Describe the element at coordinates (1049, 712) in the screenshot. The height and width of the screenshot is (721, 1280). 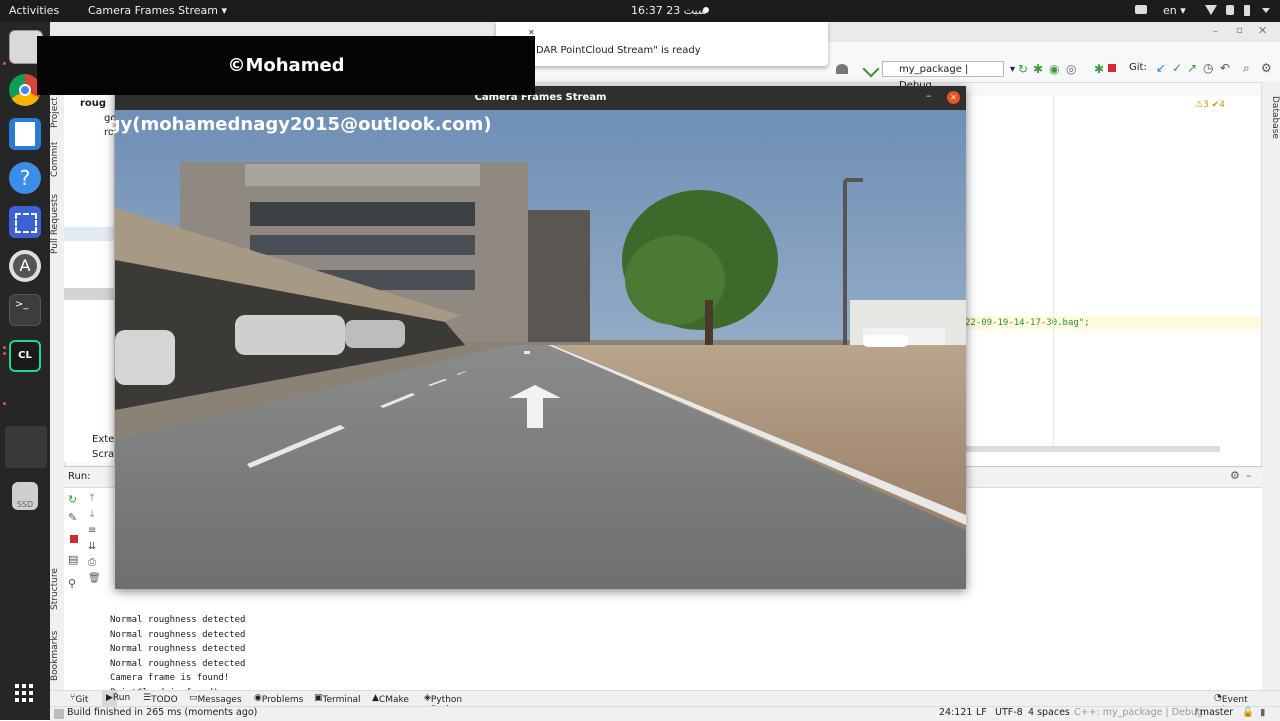
I see `indent-setting: 4 spaces` at that location.